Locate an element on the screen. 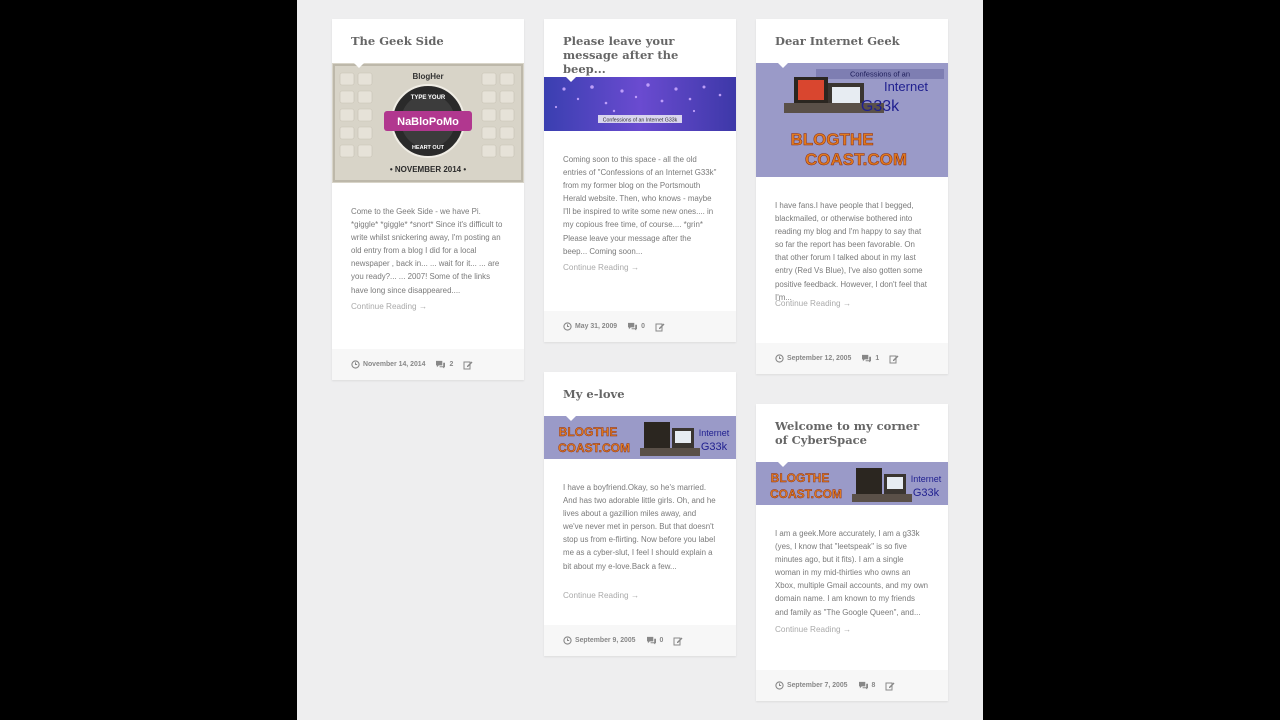  post-title: Welcome to my corner of CyberSpace is located at coordinates (852, 433).